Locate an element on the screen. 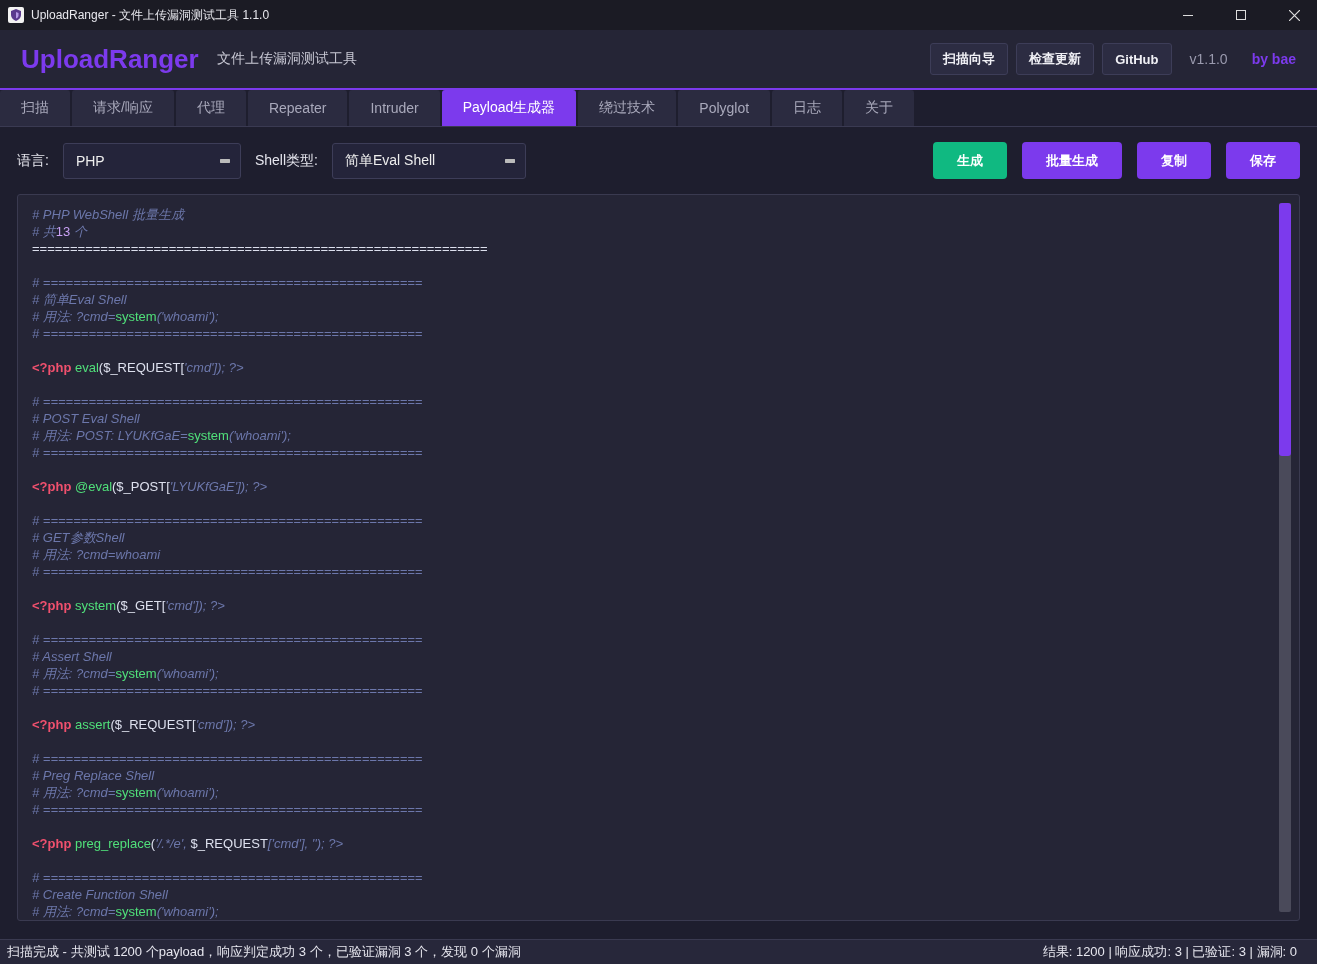  app-logo: UploadRanger is located at coordinates (110, 59).